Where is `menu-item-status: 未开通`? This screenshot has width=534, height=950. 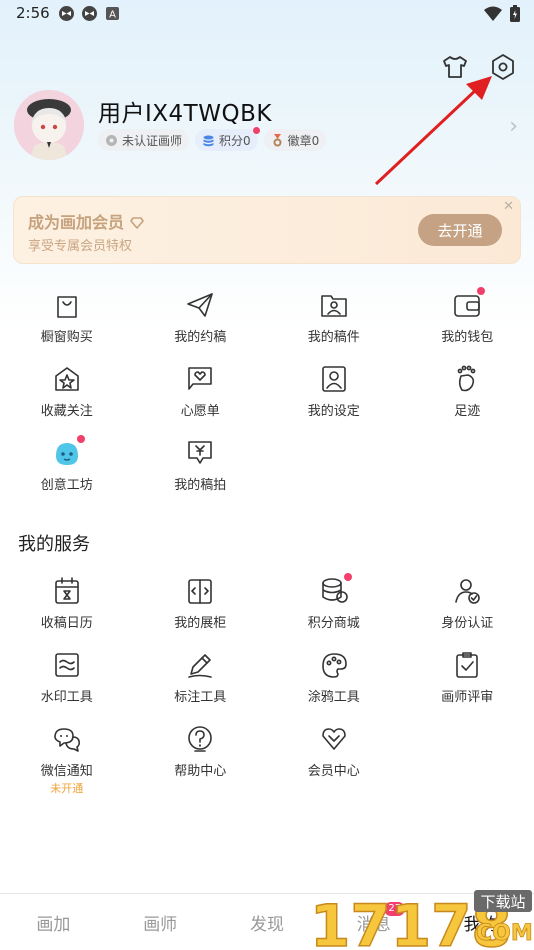 menu-item-status: 未开通 is located at coordinates (67, 788).